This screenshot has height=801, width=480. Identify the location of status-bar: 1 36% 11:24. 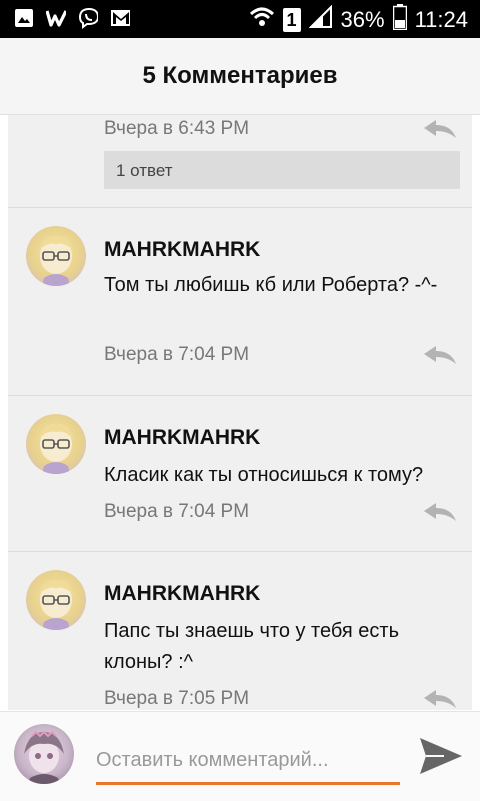
(240, 19).